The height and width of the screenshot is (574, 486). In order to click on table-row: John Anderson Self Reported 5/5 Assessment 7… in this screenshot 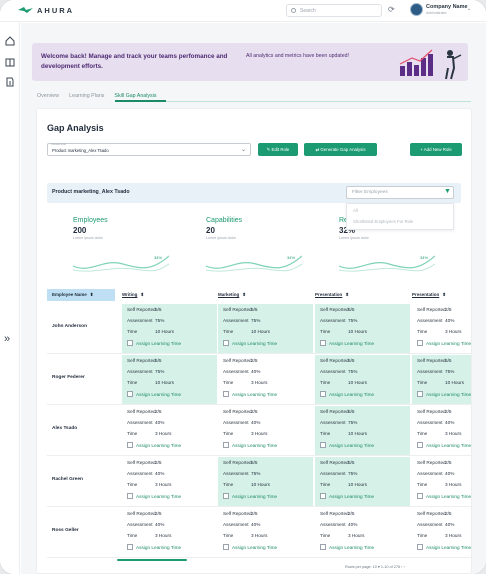, I will do `click(259, 328)`.